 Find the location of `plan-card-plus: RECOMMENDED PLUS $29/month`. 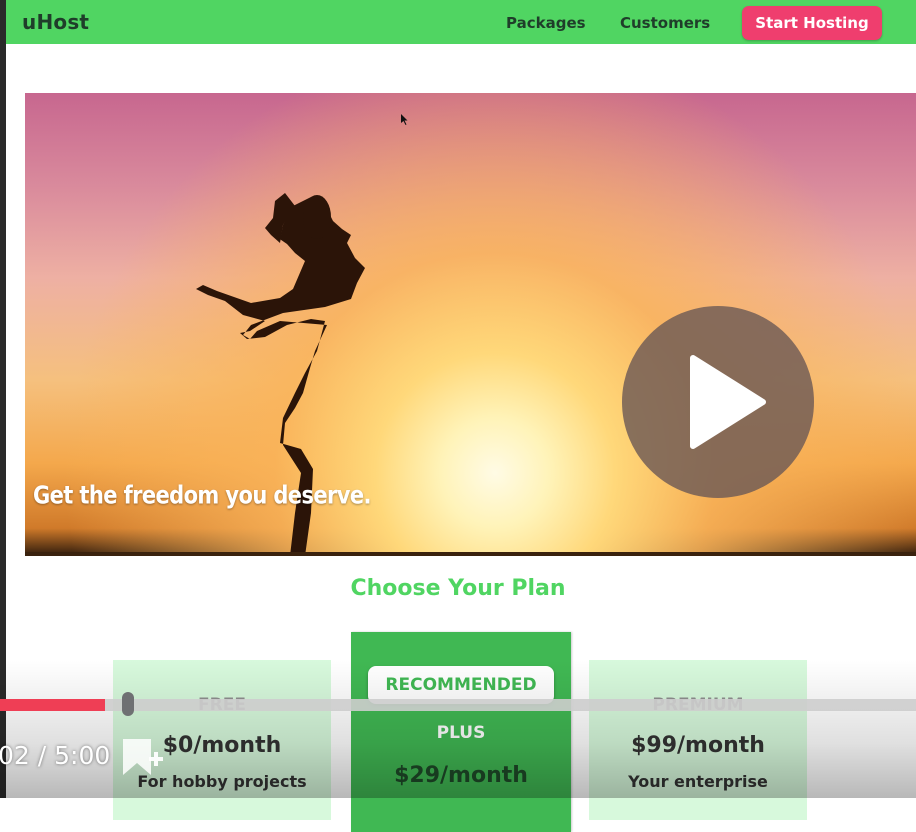

plan-card-plus: RECOMMENDED PLUS $29/month is located at coordinates (461, 732).